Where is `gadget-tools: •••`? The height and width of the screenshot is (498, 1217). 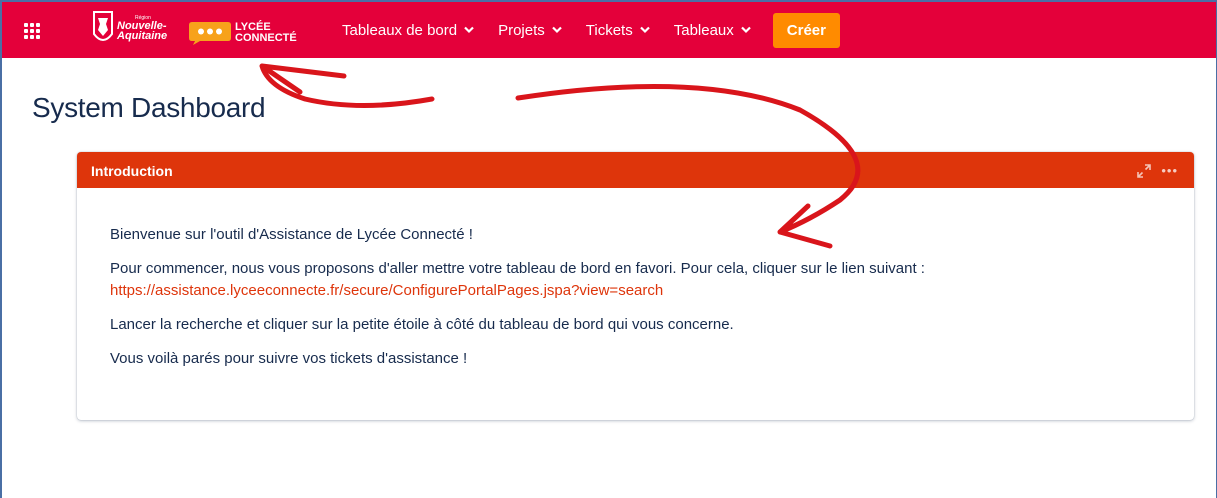
gadget-tools: ••• is located at coordinates (1157, 171).